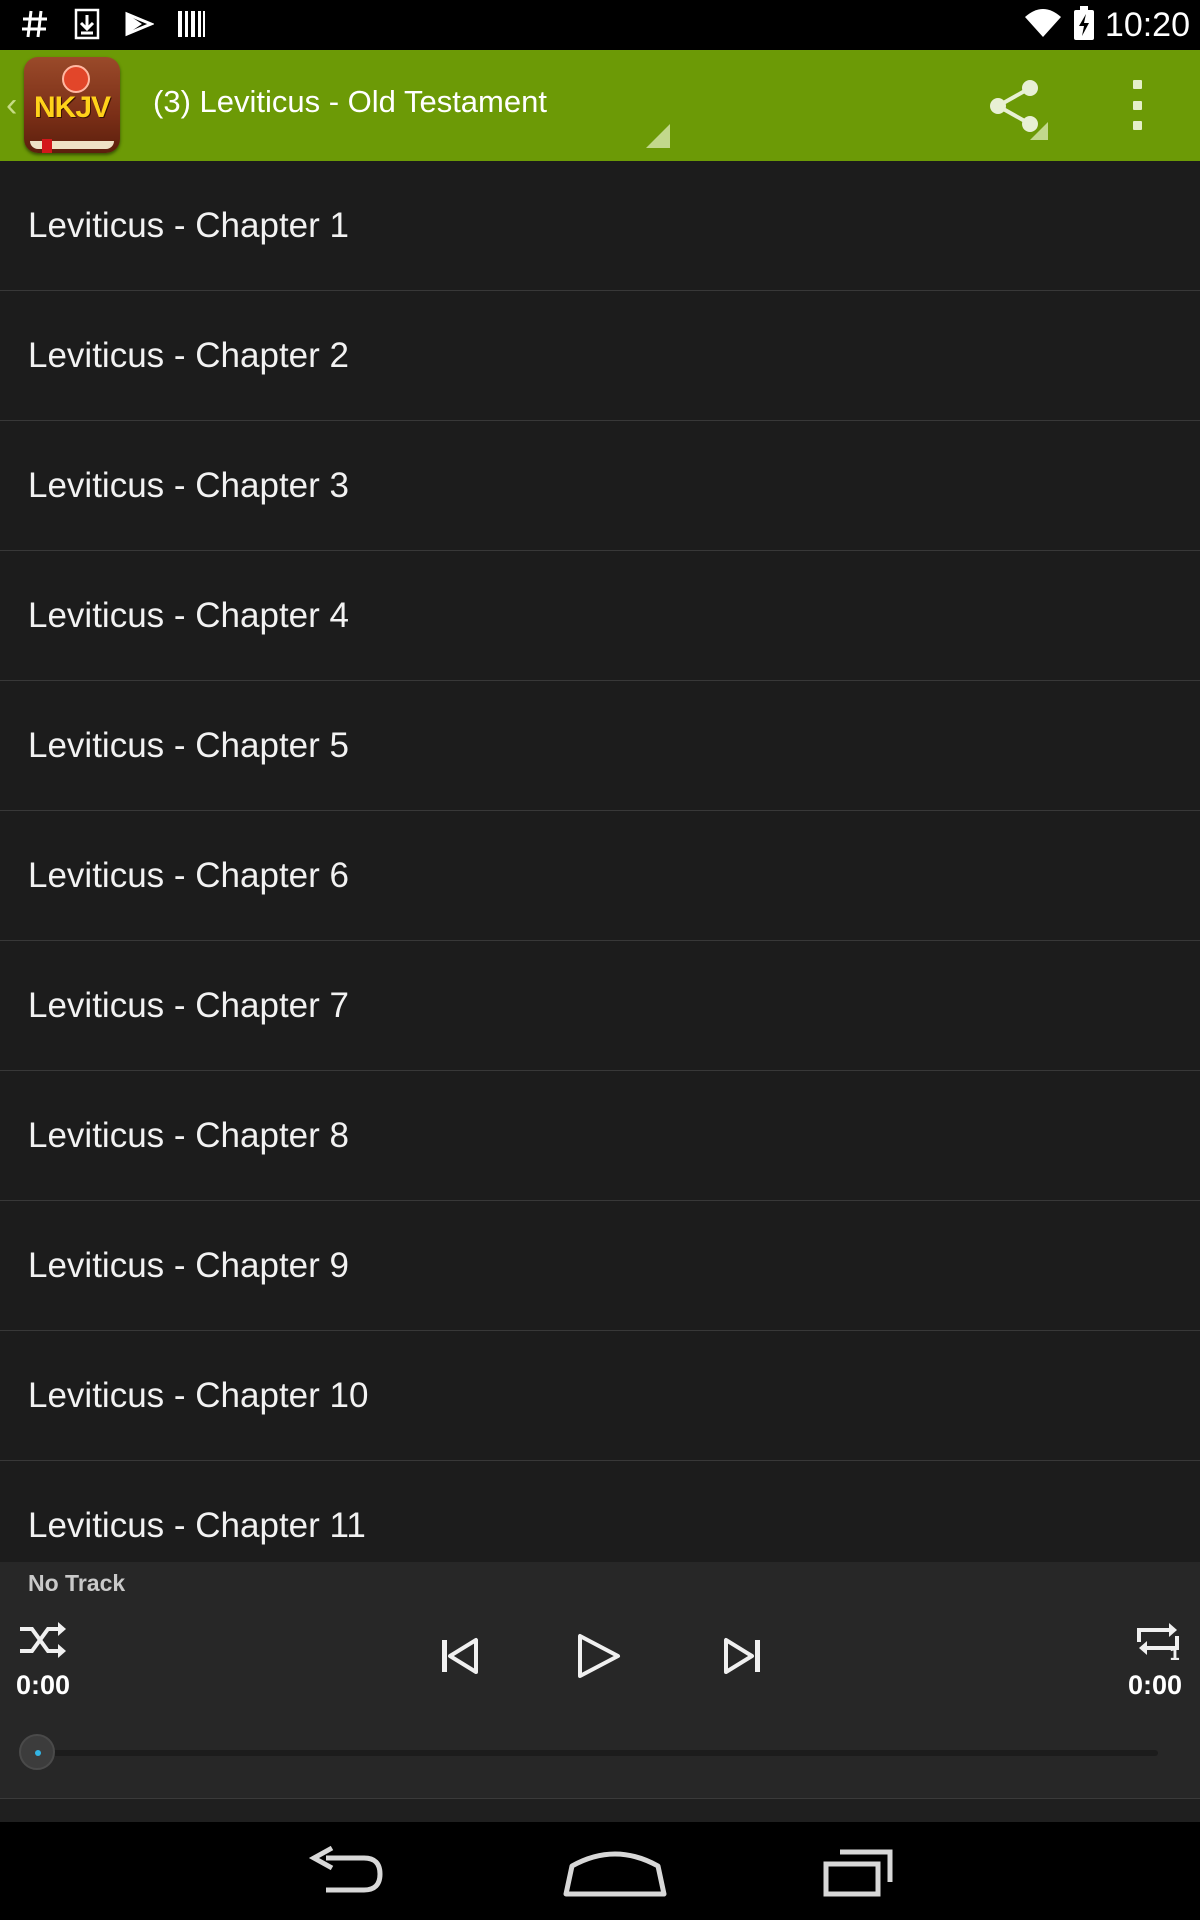  What do you see at coordinates (460, 1656) in the screenshot?
I see `previous-track-icon` at bounding box center [460, 1656].